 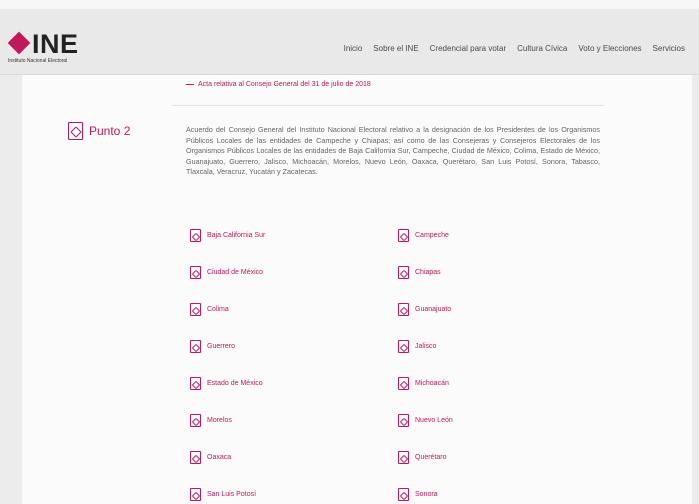 What do you see at coordinates (236, 235) in the screenshot?
I see `link-label: Baja California Sur` at bounding box center [236, 235].